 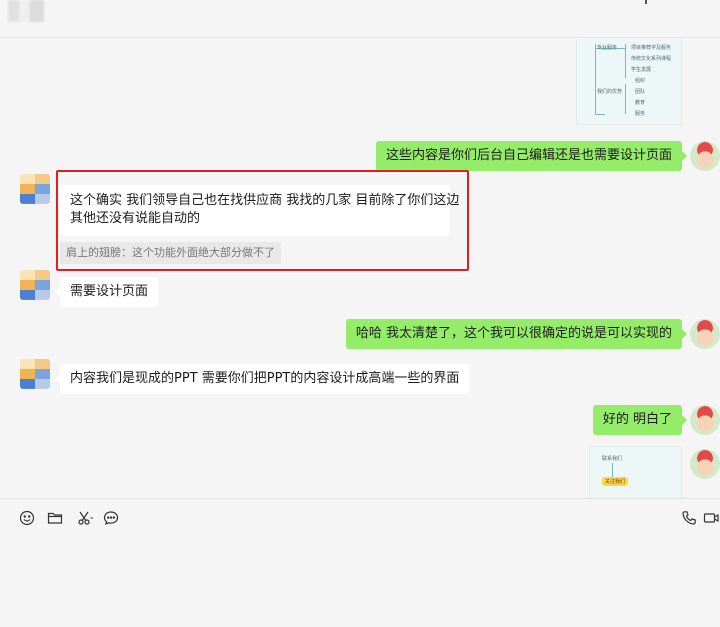 What do you see at coordinates (640, 81) in the screenshot?
I see `mindmap-node: 组织` at bounding box center [640, 81].